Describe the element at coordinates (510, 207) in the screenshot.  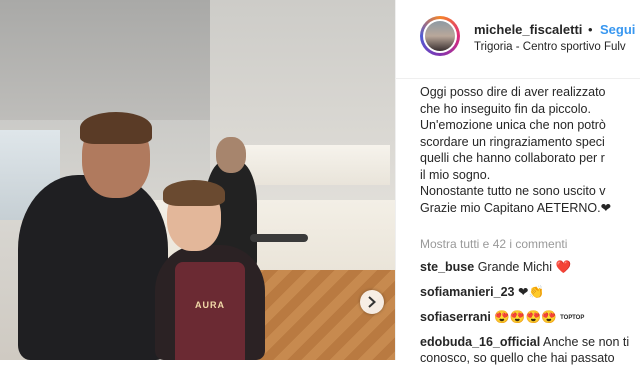
I see `caption-line-text: Grazie mio Capitano AETERNO.` at that location.